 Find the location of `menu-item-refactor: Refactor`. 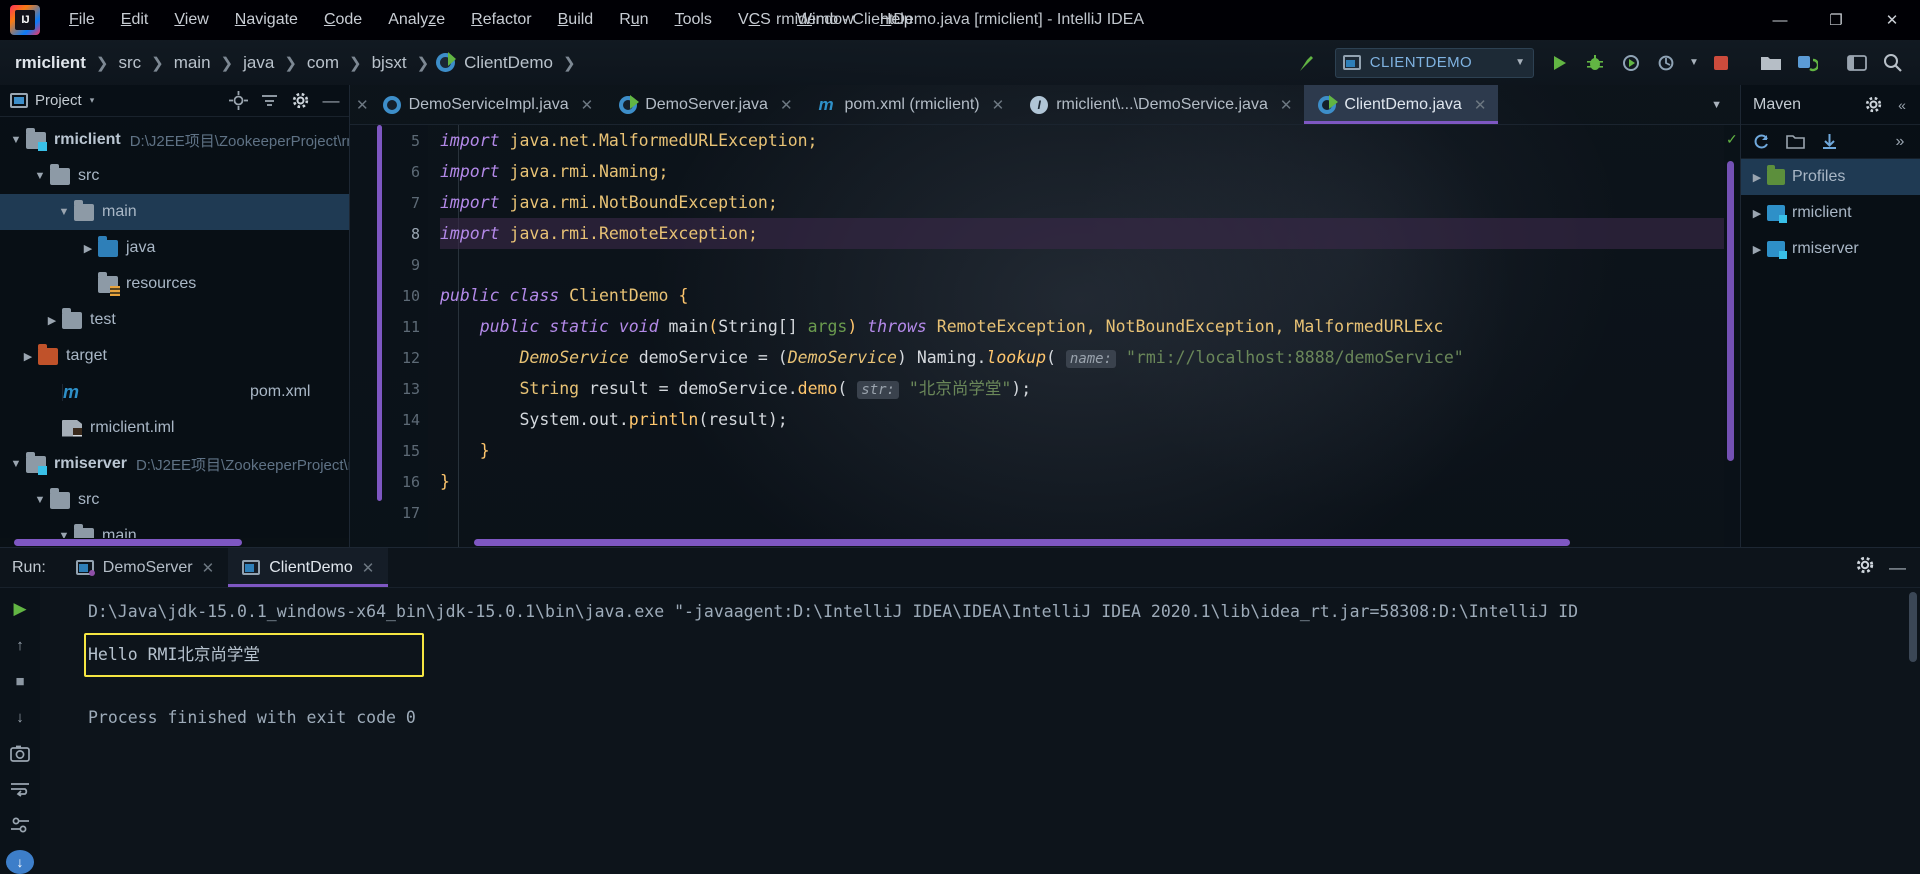

menu-item-refactor: Refactor is located at coordinates (501, 20).